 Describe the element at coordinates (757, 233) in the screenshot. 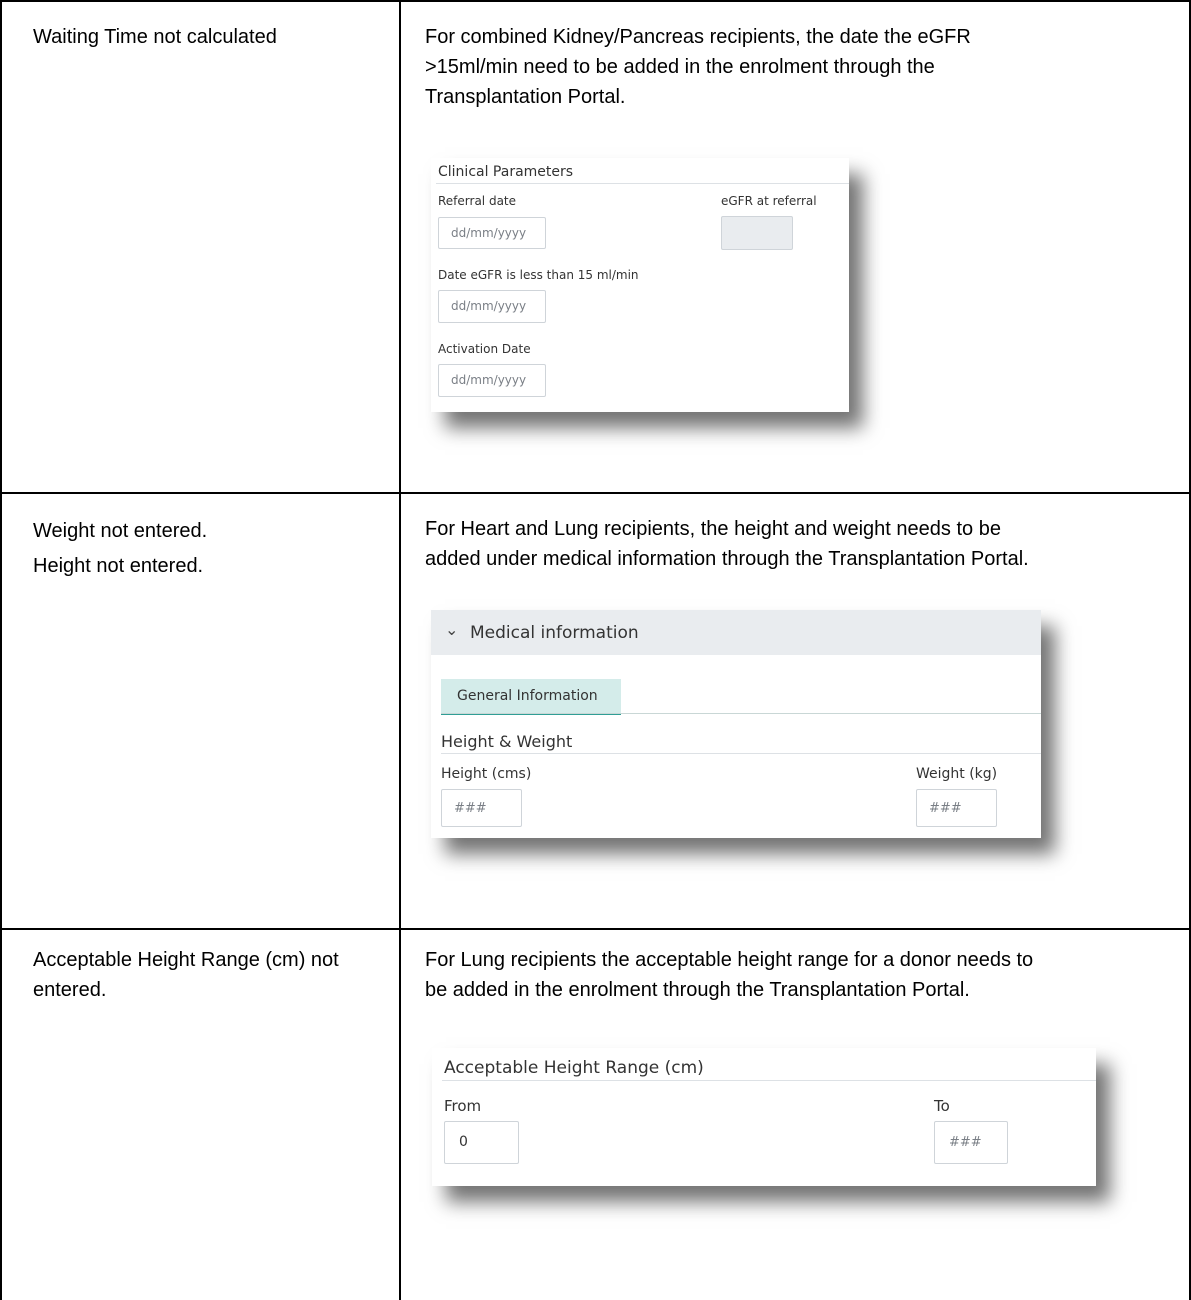

I see `egfr-at-referral-input` at that location.